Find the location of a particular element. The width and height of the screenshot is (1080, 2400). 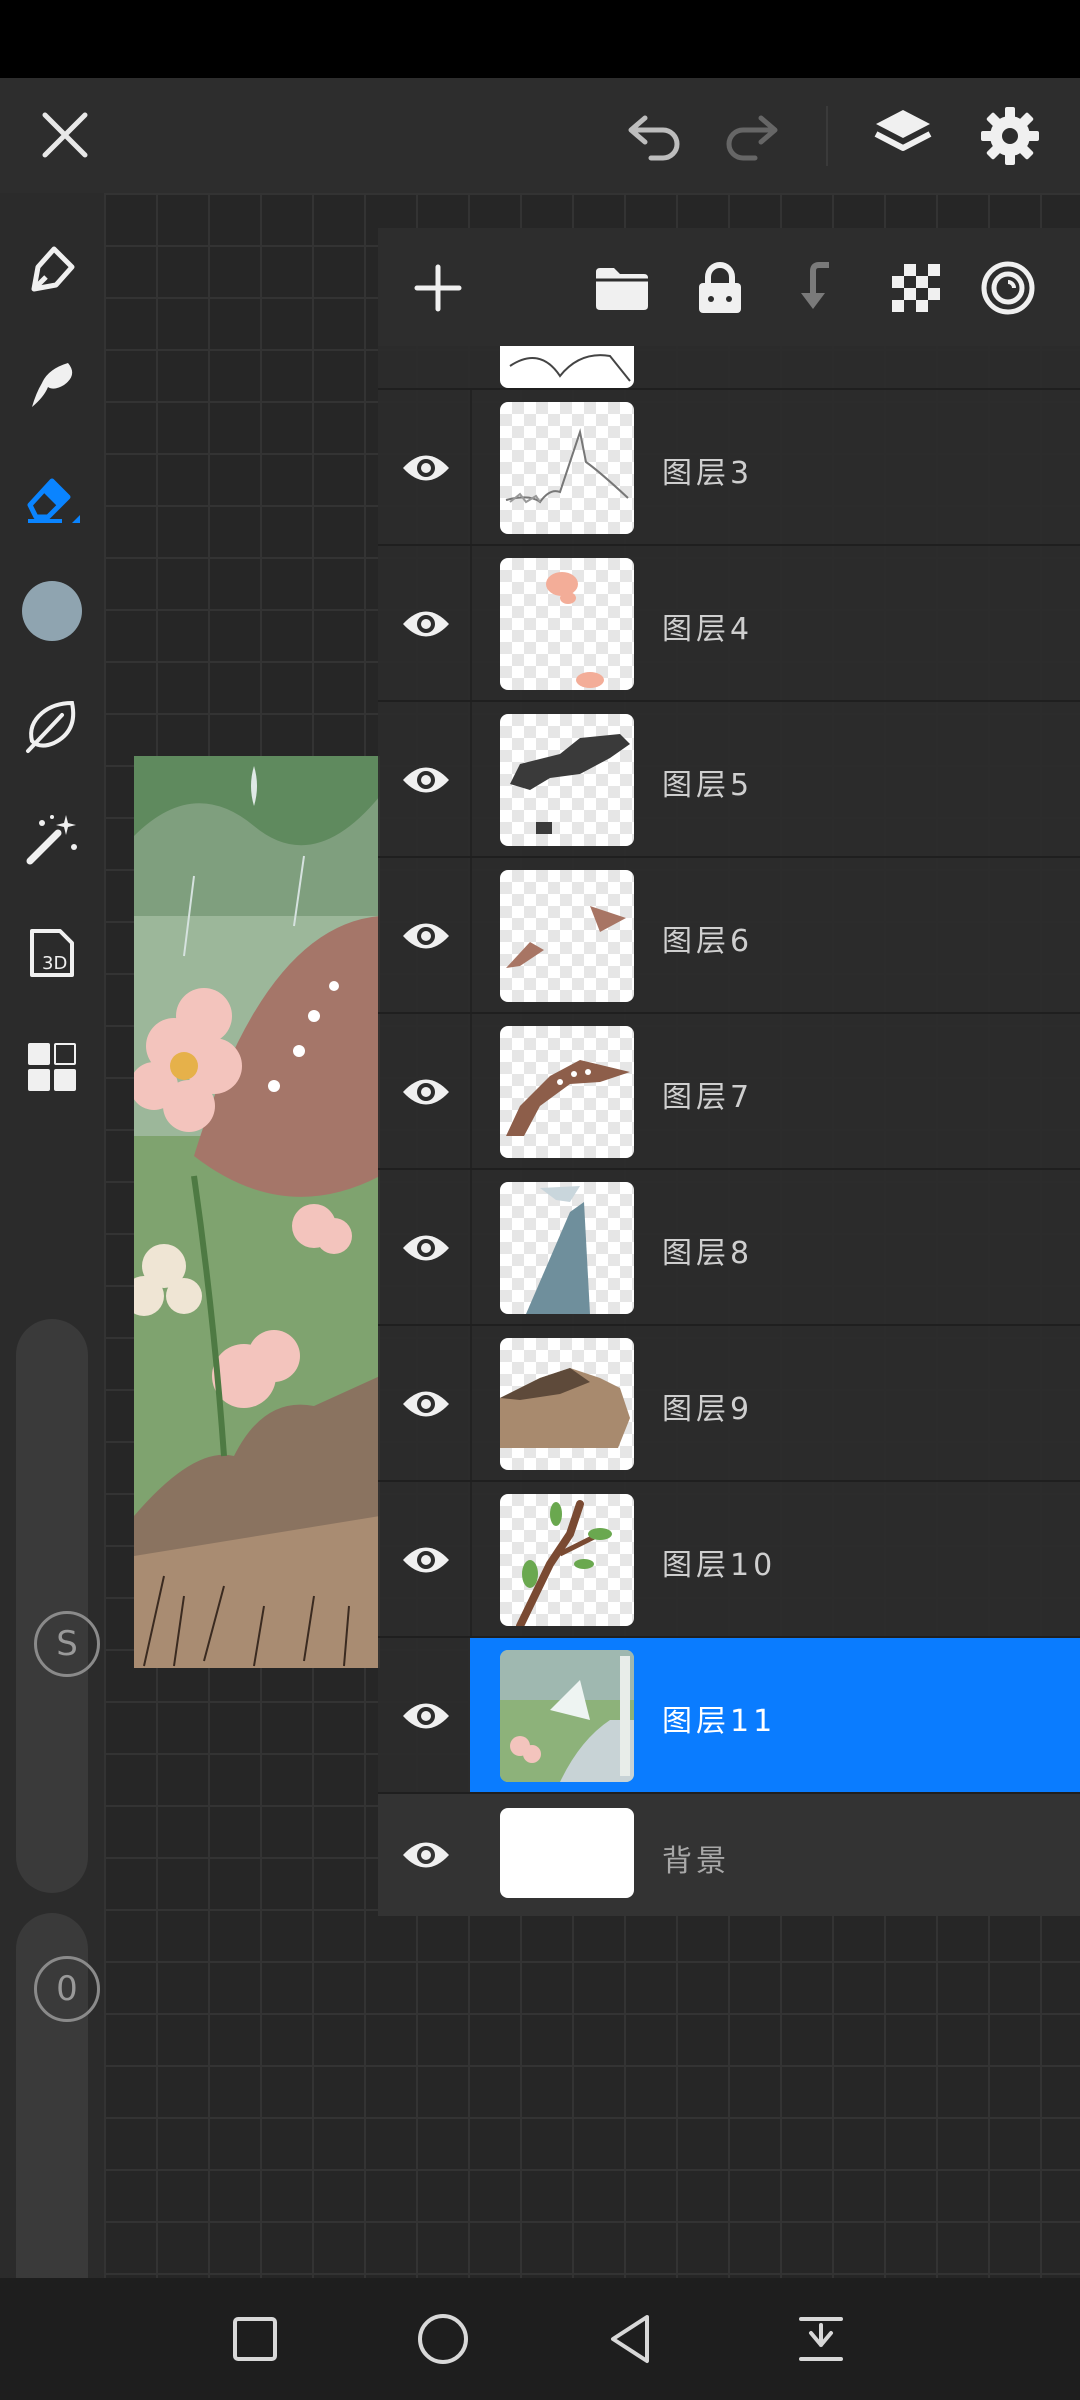

back-icon is located at coordinates (631, 2339).